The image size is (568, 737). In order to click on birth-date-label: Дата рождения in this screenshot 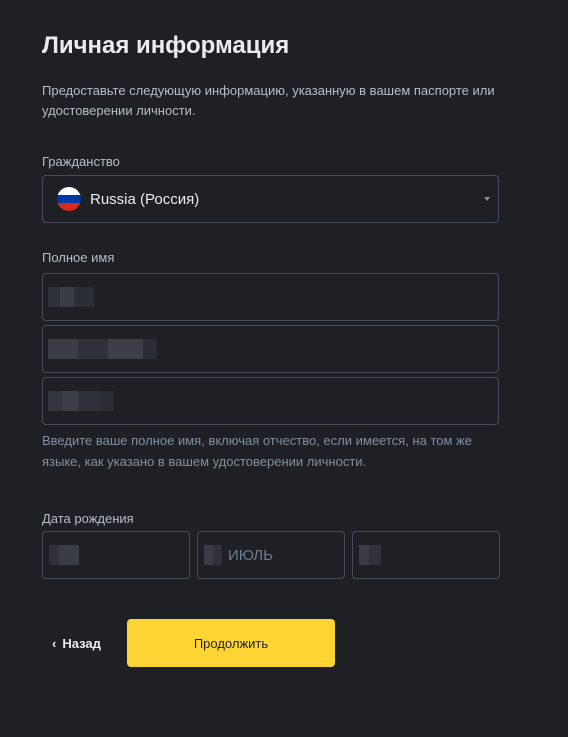, I will do `click(88, 518)`.